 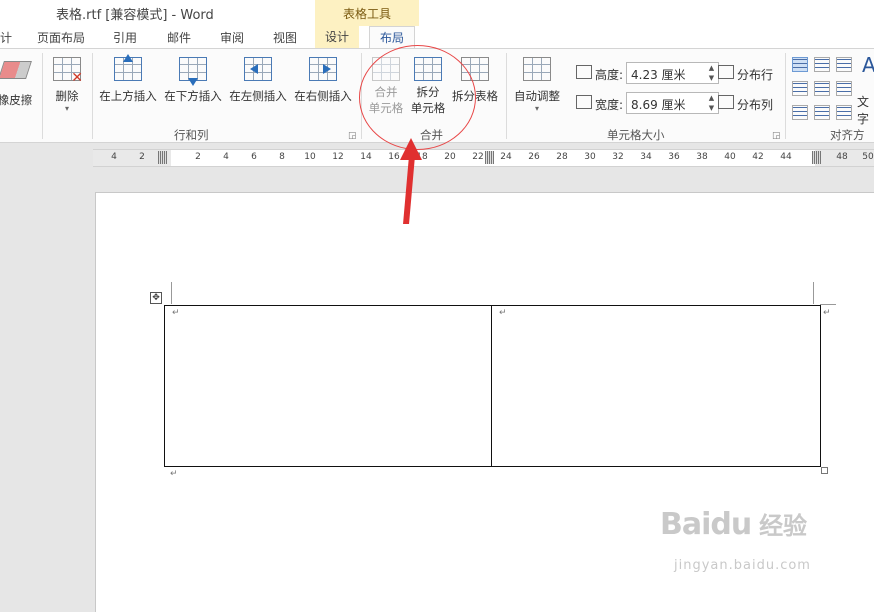 I want to click on autofit-button: 自动调整 ▾, so click(x=537, y=85).